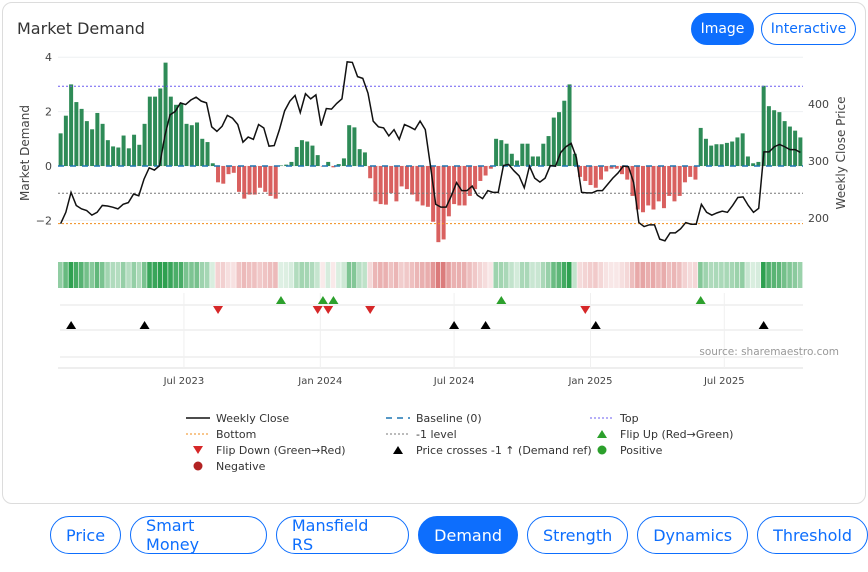 Image resolution: width=868 pixels, height=572 pixels. Describe the element at coordinates (241, 466) in the screenshot. I see `legend-label: Negative` at that location.